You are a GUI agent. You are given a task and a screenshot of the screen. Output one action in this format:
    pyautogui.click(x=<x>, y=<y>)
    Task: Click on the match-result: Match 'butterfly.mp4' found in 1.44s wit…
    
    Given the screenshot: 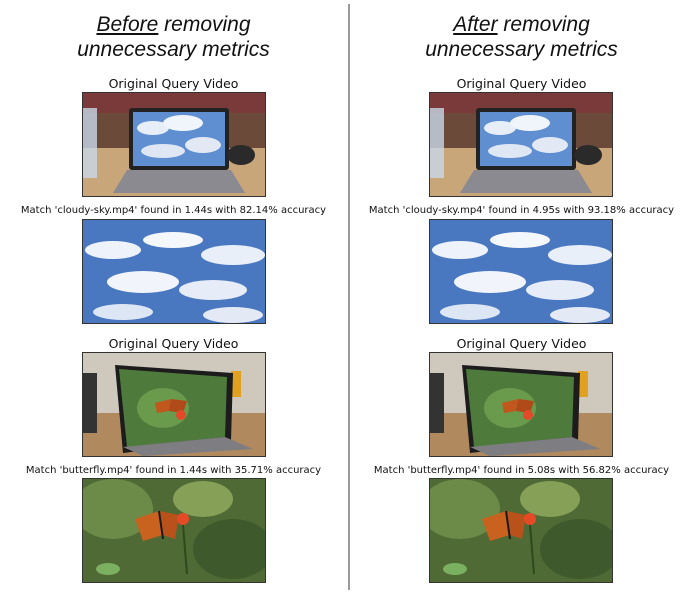 What is the action you would take?
    pyautogui.click(x=173, y=470)
    